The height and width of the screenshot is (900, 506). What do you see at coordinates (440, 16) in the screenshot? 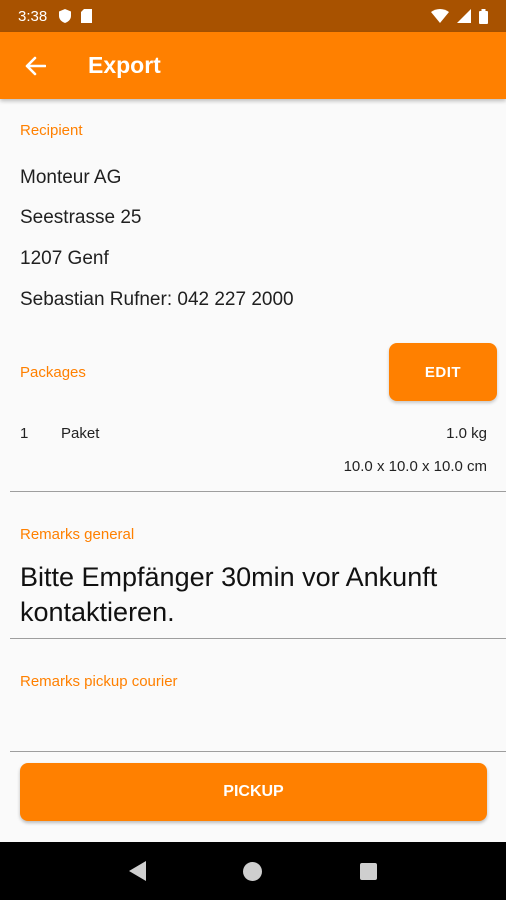
I see `wifi-icon` at bounding box center [440, 16].